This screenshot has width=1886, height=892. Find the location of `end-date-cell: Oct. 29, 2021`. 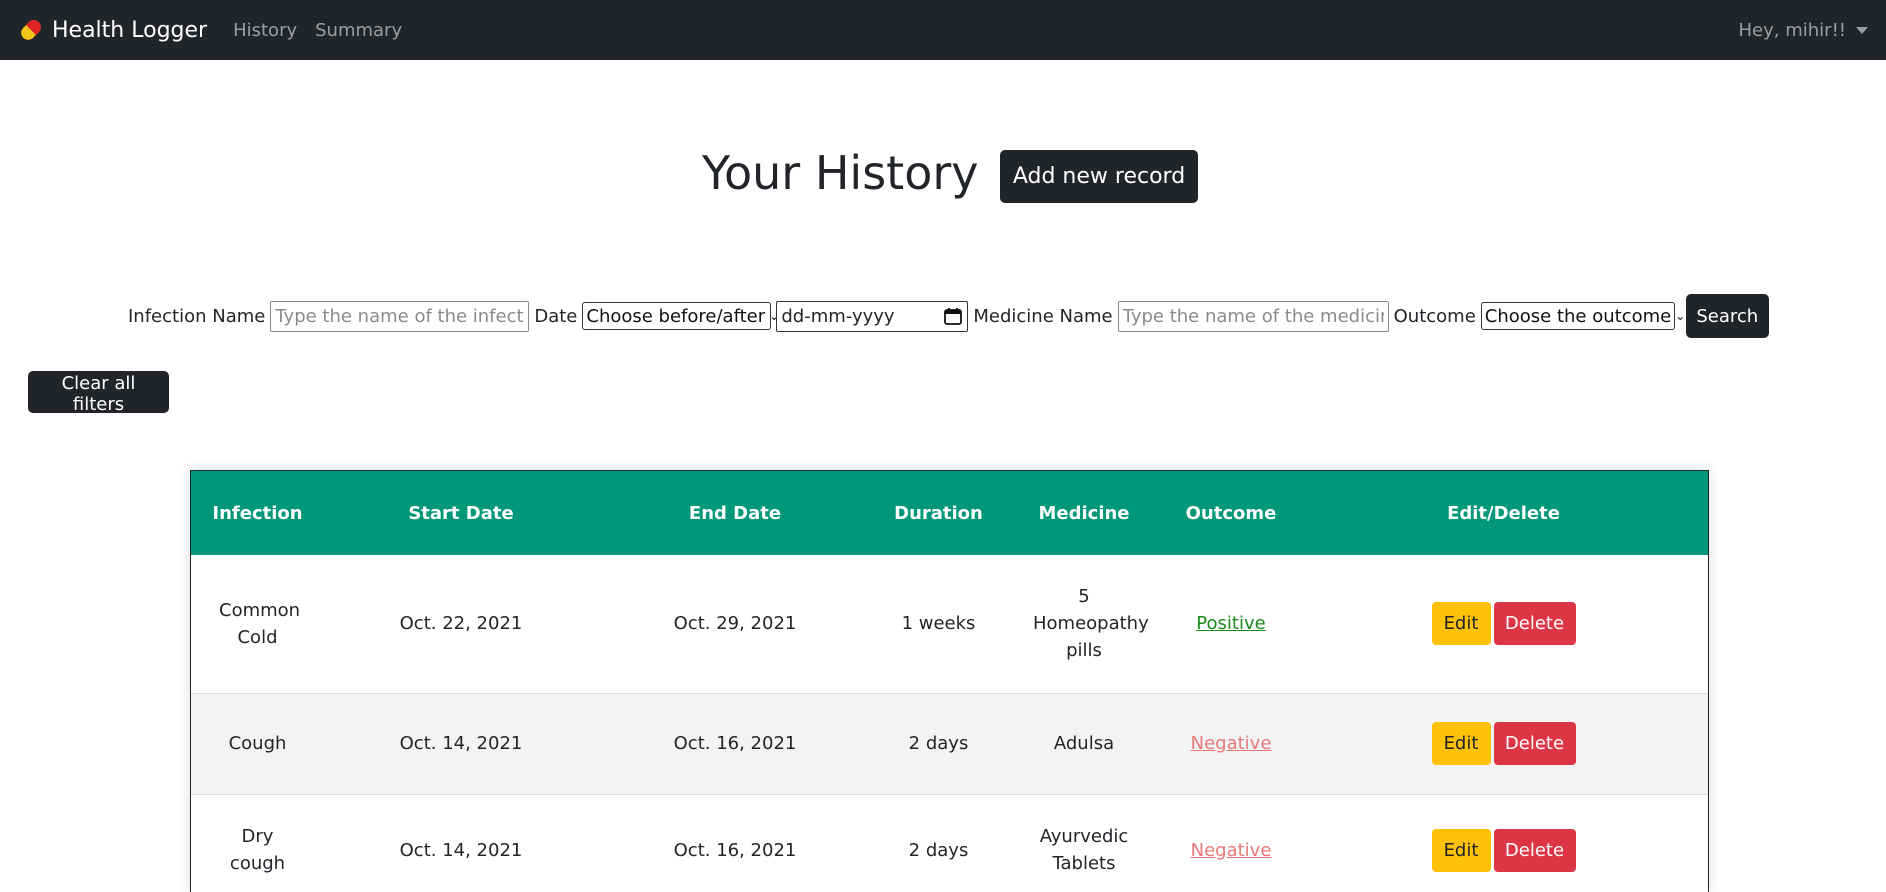

end-date-cell: Oct. 29, 2021 is located at coordinates (735, 624).